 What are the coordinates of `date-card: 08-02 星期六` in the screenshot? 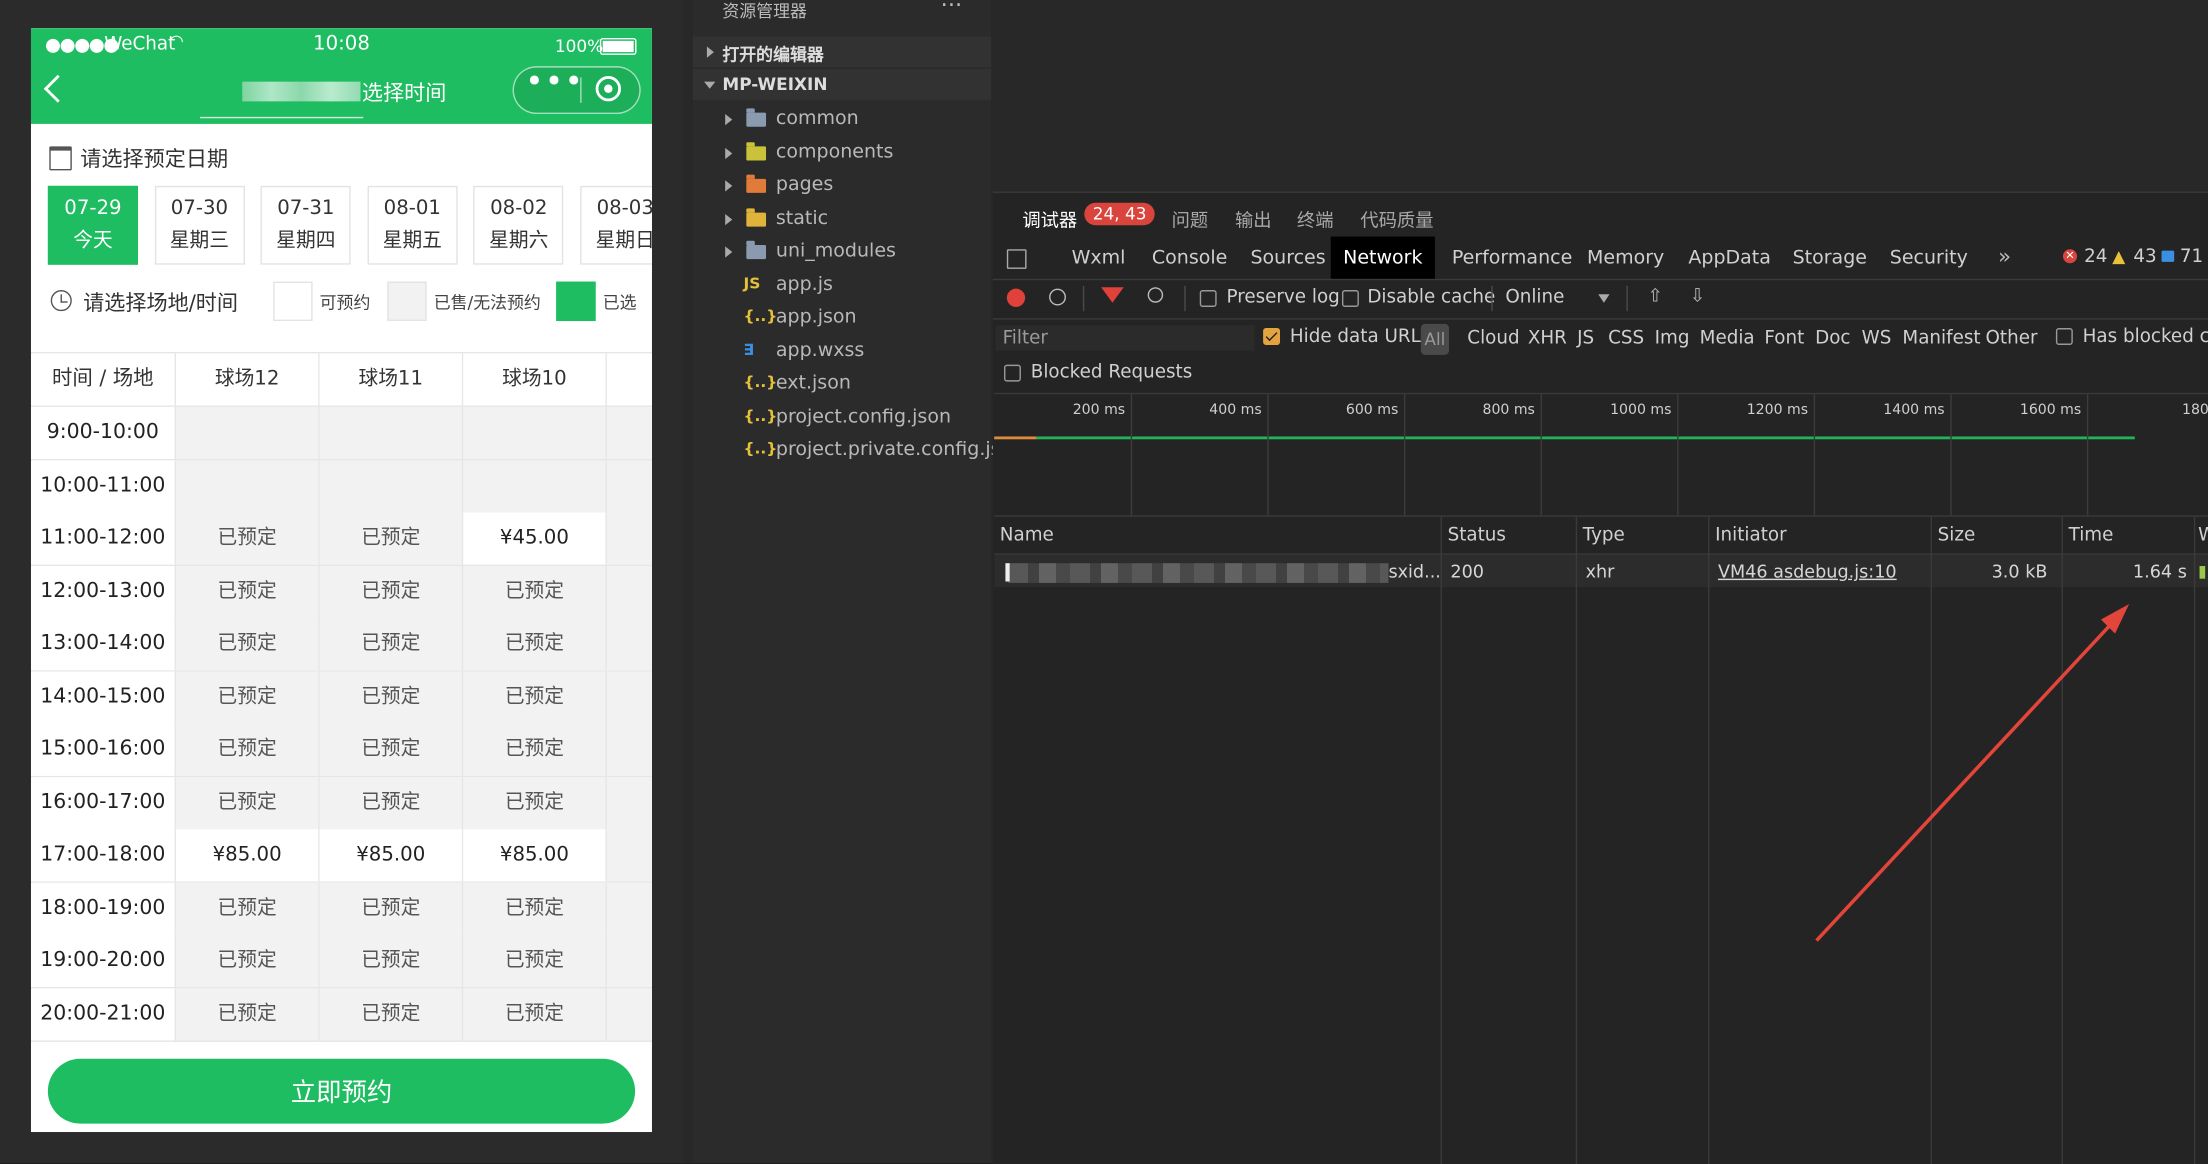 It's located at (518, 225).